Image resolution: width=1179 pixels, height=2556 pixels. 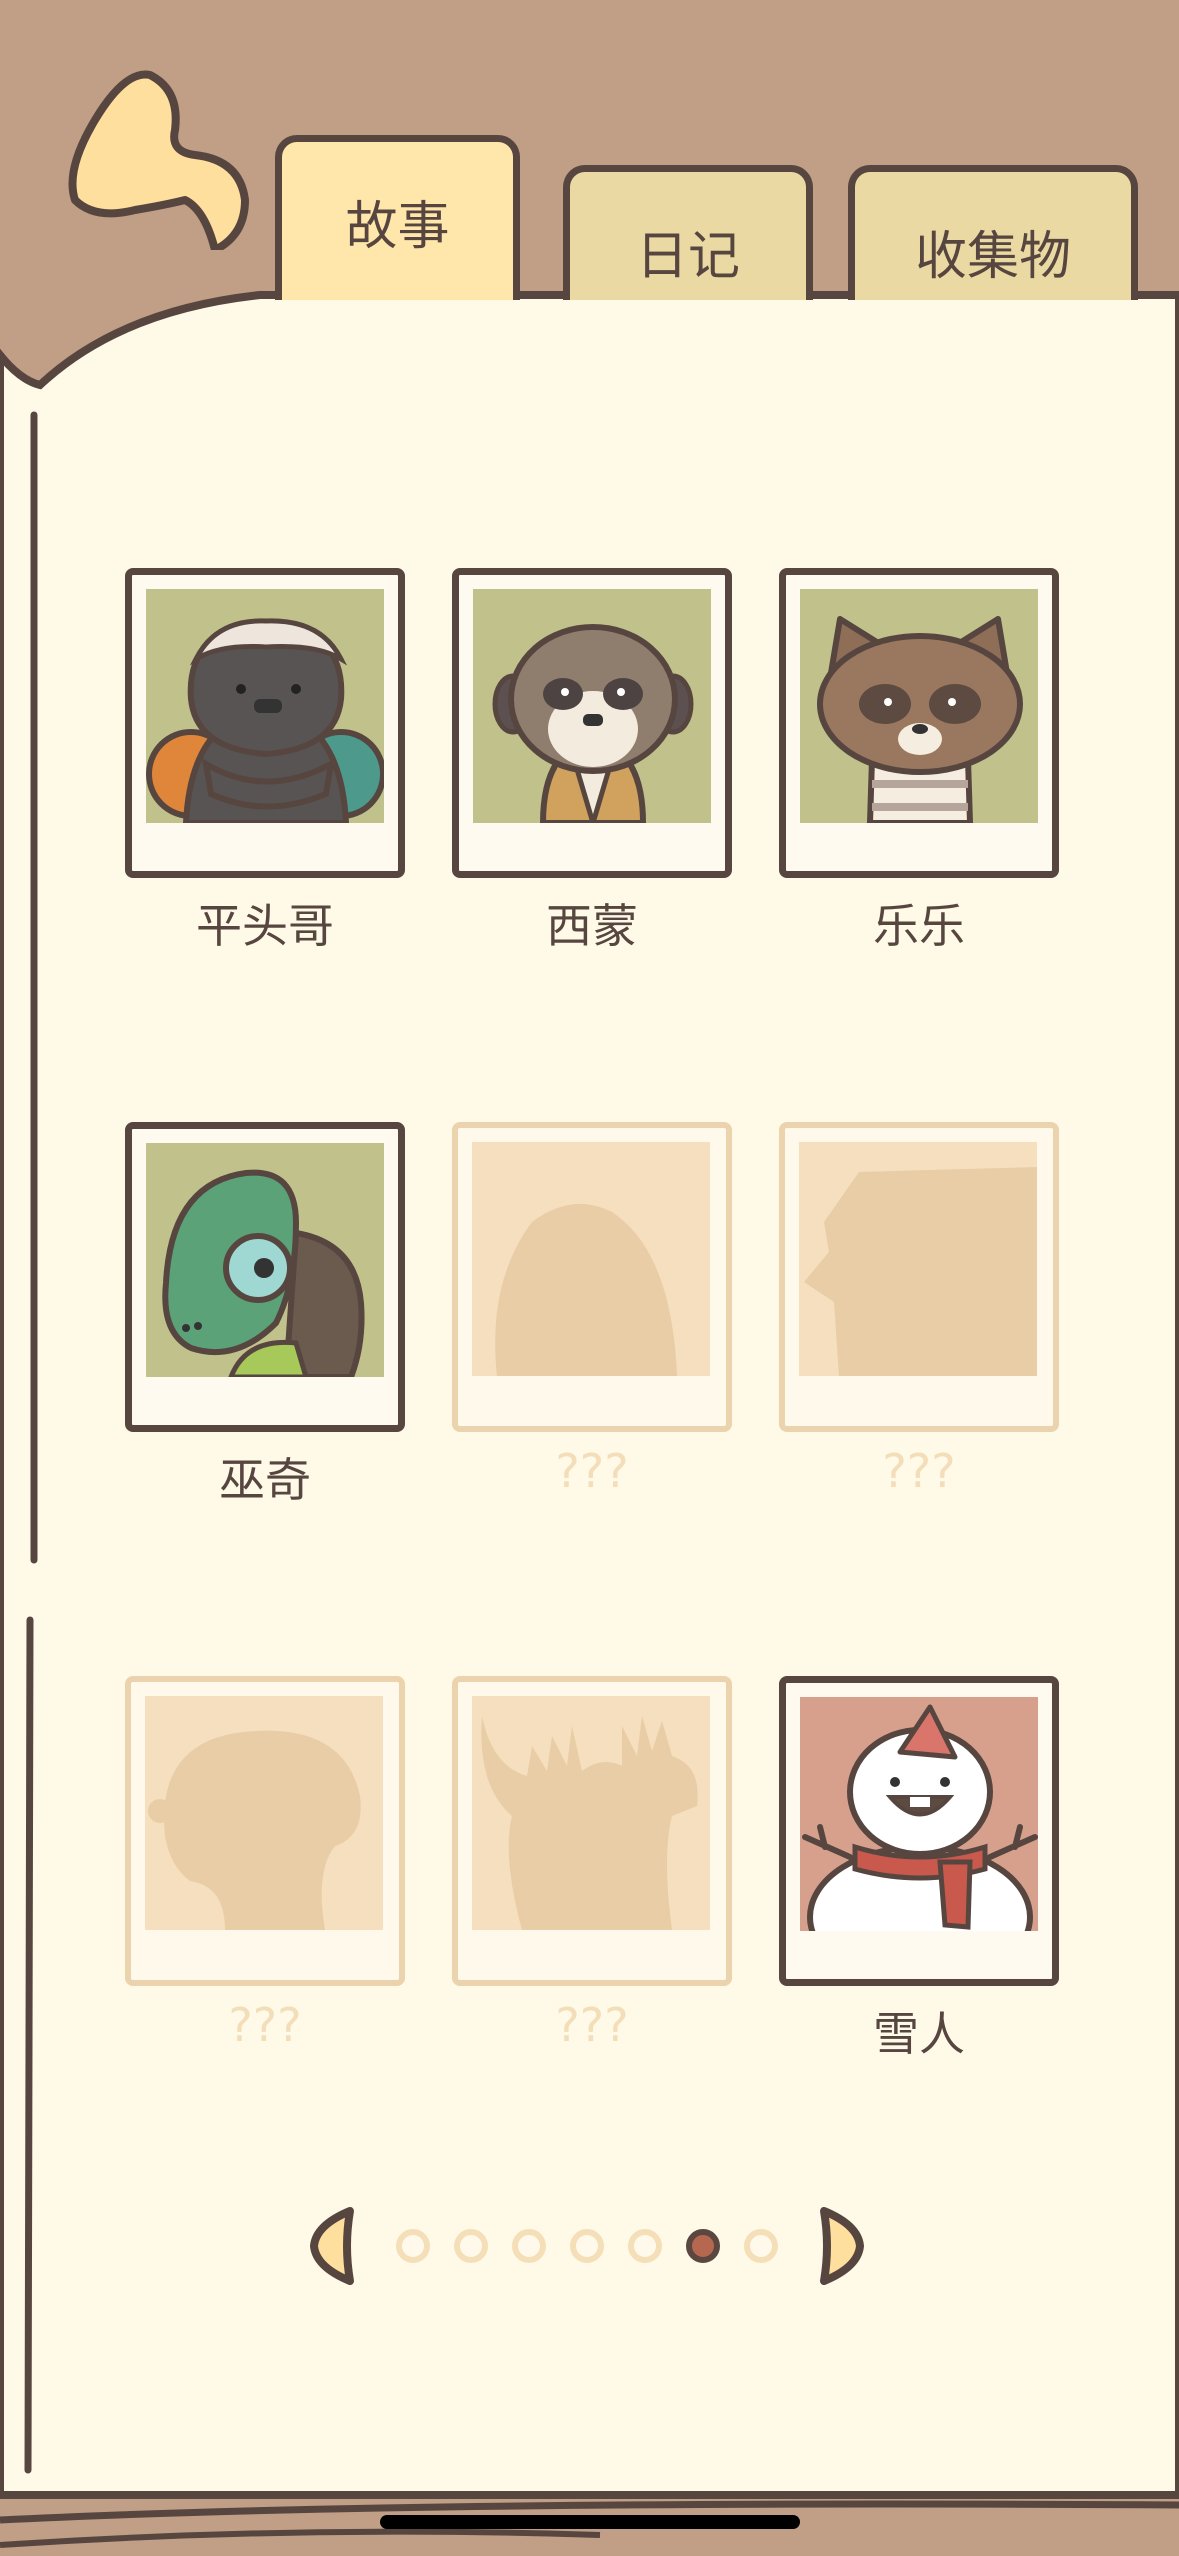 I want to click on prev-page-arrow-icon, so click(x=332, y=2246).